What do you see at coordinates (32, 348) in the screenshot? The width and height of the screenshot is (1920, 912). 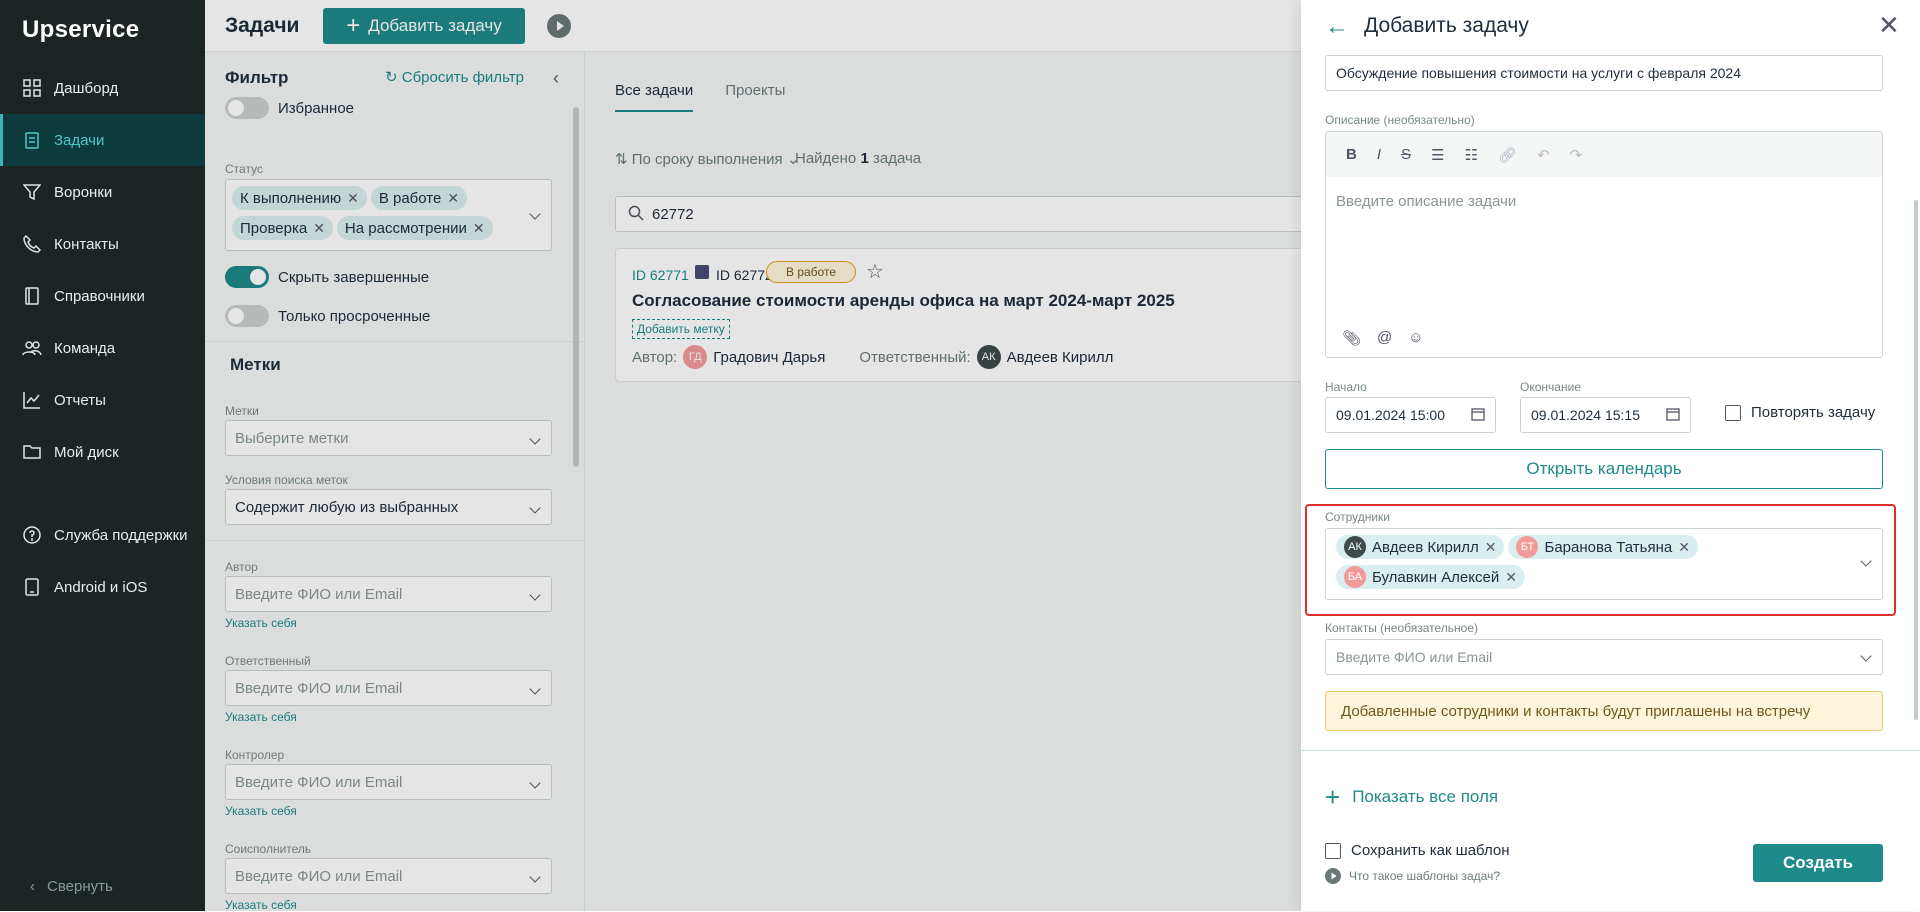 I see `team-icon` at bounding box center [32, 348].